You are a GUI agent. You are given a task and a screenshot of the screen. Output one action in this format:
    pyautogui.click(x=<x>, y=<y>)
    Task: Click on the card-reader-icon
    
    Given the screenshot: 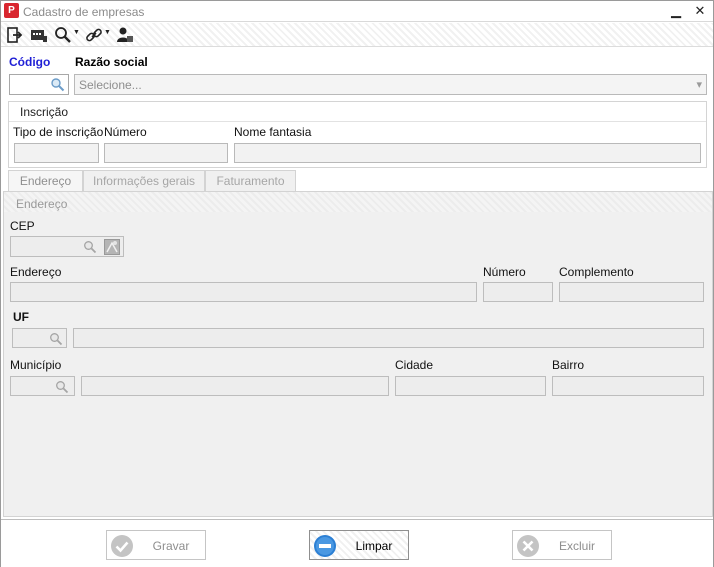 What is the action you would take?
    pyautogui.click(x=39, y=35)
    